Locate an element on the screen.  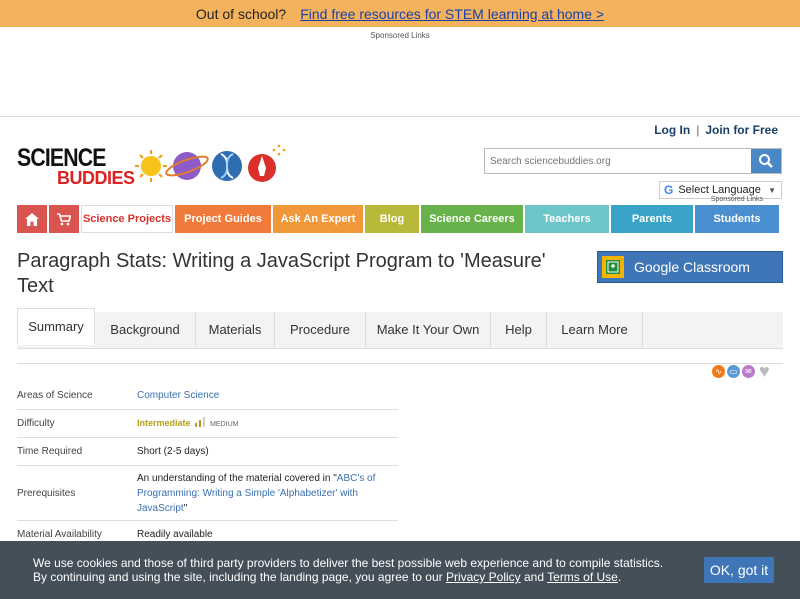
table-row: Time Required Short (2-5 days) is located at coordinates (207, 452).